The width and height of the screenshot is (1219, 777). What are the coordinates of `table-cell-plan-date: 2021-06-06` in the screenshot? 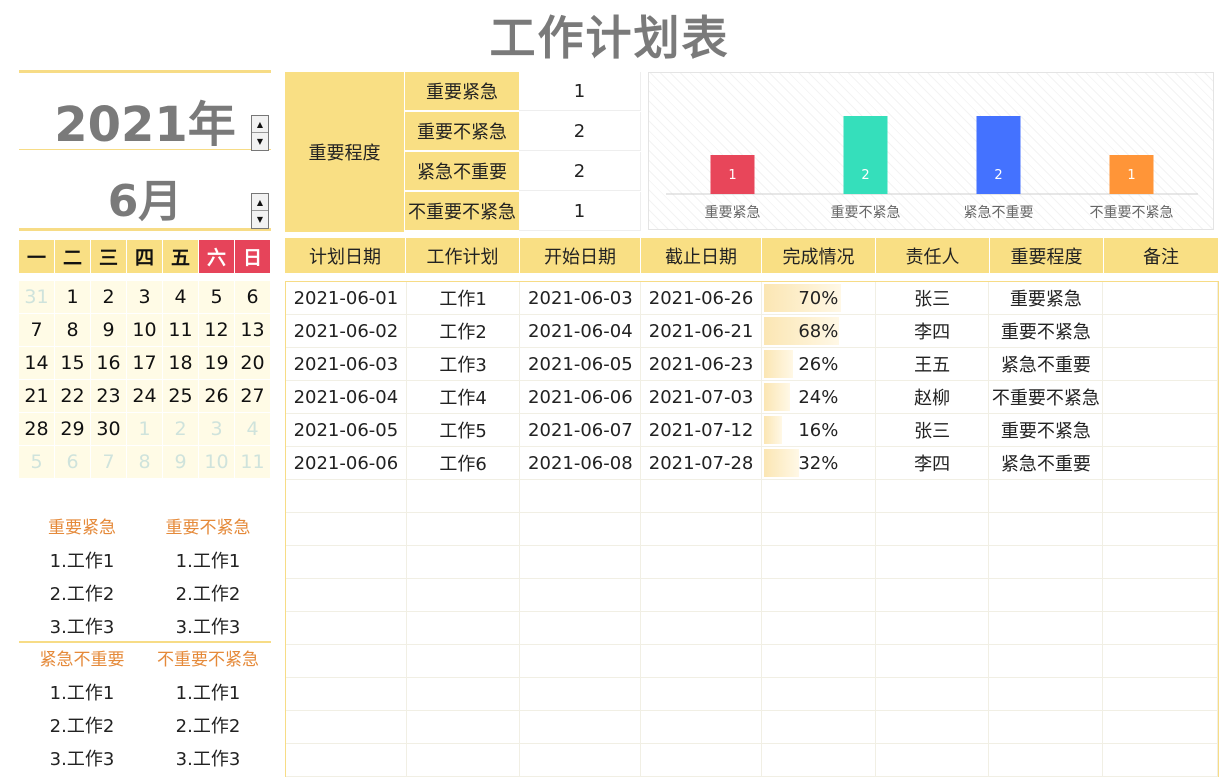 It's located at (346, 463).